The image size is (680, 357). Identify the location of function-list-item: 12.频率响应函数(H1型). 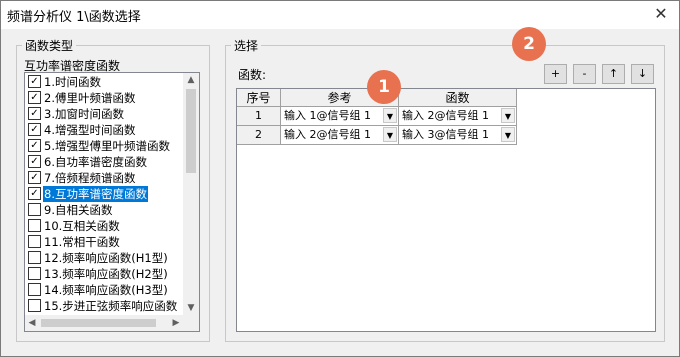
(103, 258).